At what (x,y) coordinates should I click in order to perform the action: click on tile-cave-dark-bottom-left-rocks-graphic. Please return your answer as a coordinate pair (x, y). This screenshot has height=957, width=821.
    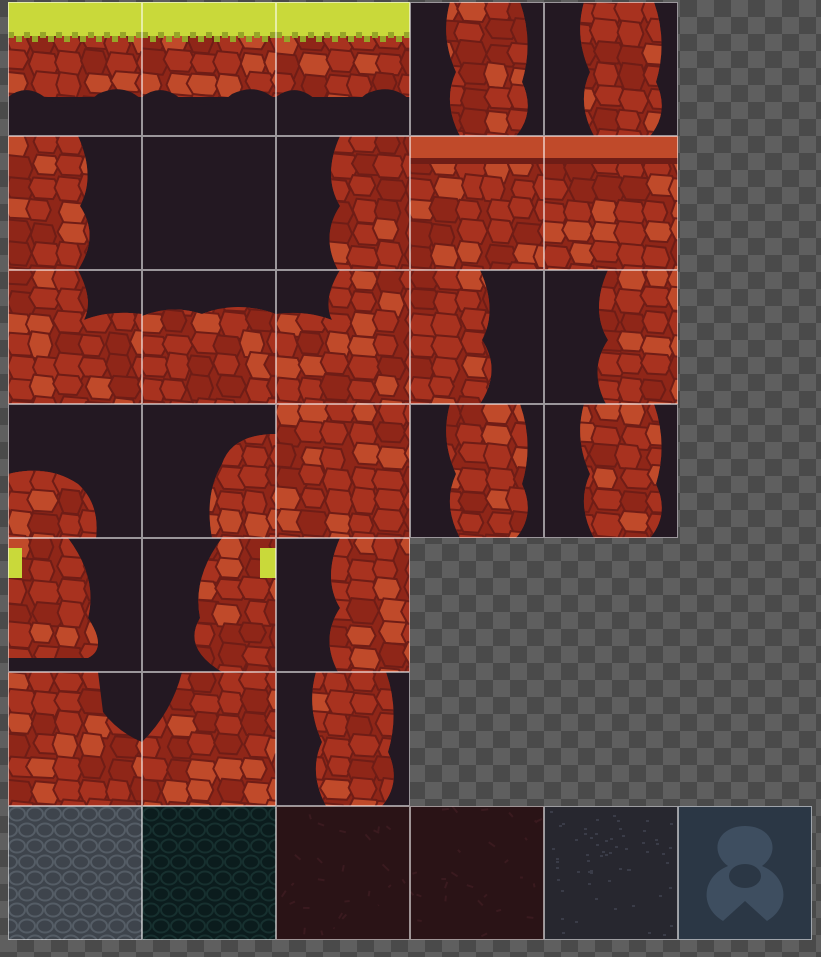
    Looking at the image, I should click on (75, 471).